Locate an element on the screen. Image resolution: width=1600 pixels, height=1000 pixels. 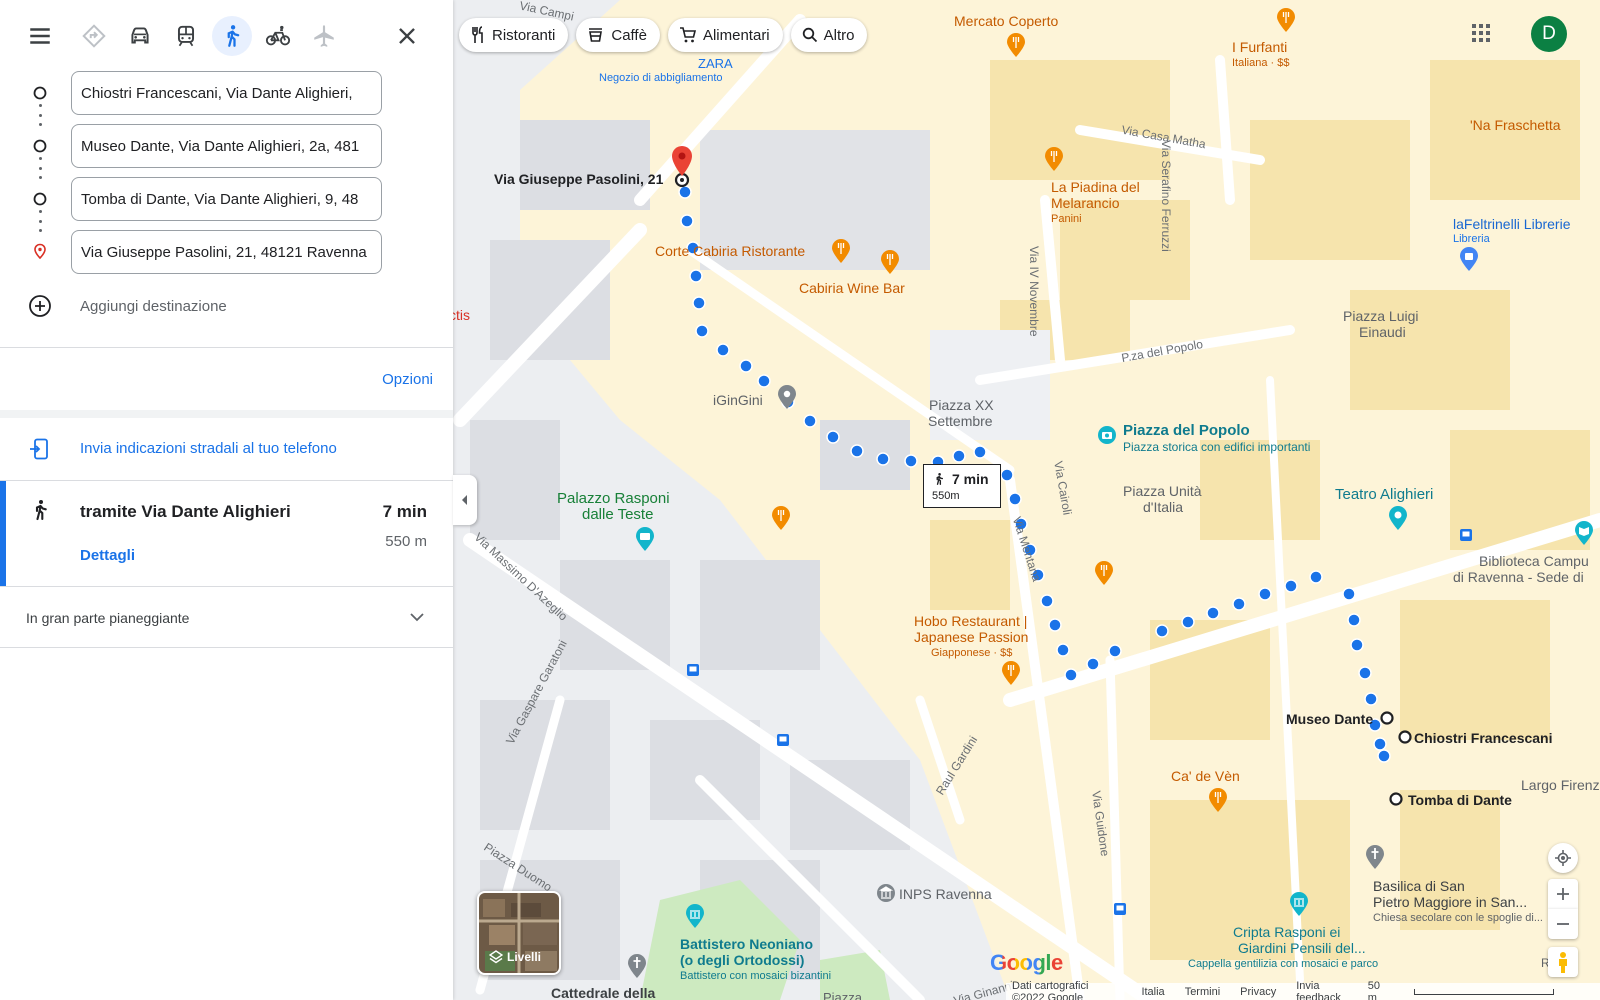
menu-button is located at coordinates (40, 36).